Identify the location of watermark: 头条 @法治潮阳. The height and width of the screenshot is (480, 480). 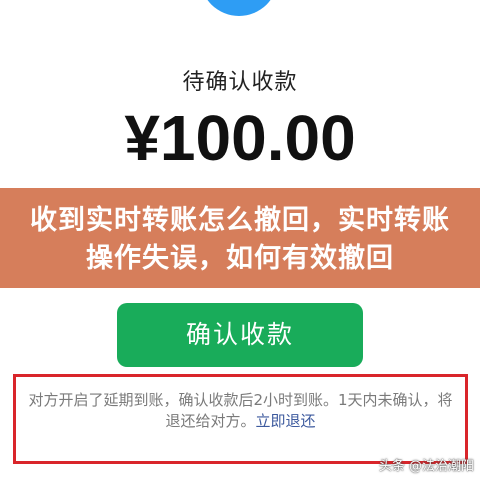
(426, 466).